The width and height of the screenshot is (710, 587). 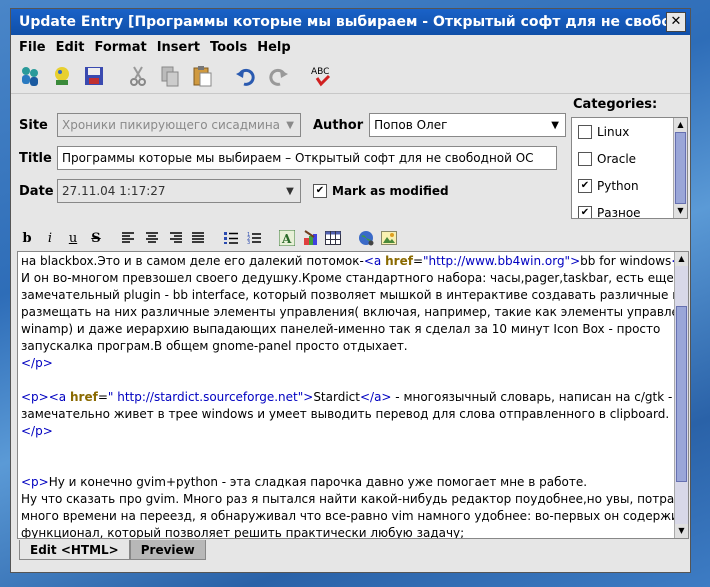 What do you see at coordinates (175, 238) in the screenshot?
I see `align-right-icon` at bounding box center [175, 238].